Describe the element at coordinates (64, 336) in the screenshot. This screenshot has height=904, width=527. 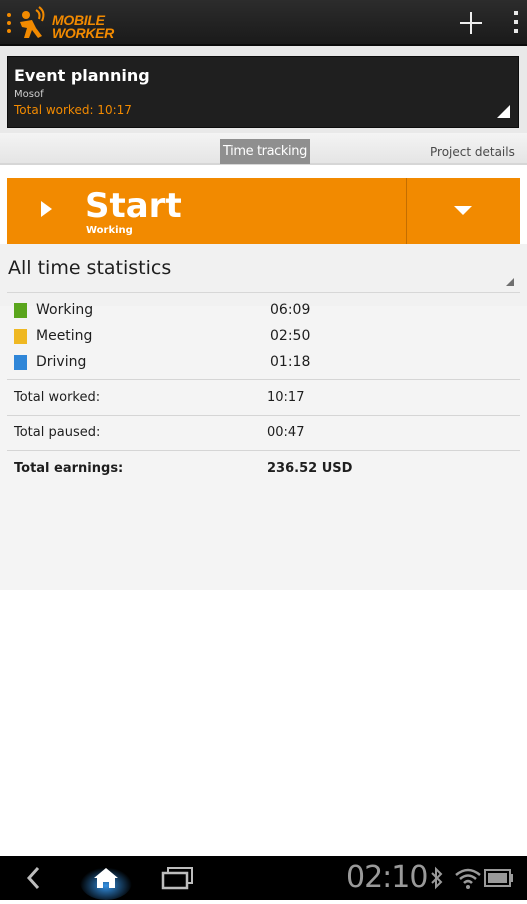
I see `activity-name: Meeting` at that location.